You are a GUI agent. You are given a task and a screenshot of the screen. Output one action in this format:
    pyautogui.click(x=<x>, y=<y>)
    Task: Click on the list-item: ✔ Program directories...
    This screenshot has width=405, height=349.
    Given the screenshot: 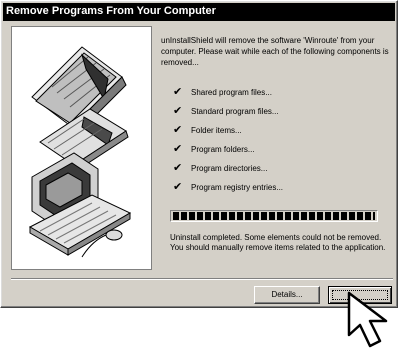 What is the action you would take?
    pyautogui.click(x=283, y=171)
    